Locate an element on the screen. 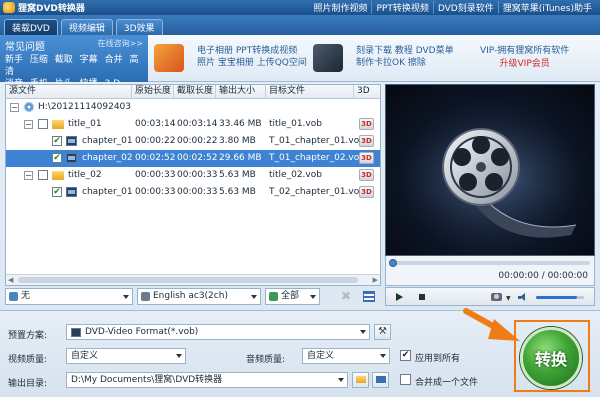 This screenshot has height=397, width=600. seek-bar is located at coordinates (489, 263).